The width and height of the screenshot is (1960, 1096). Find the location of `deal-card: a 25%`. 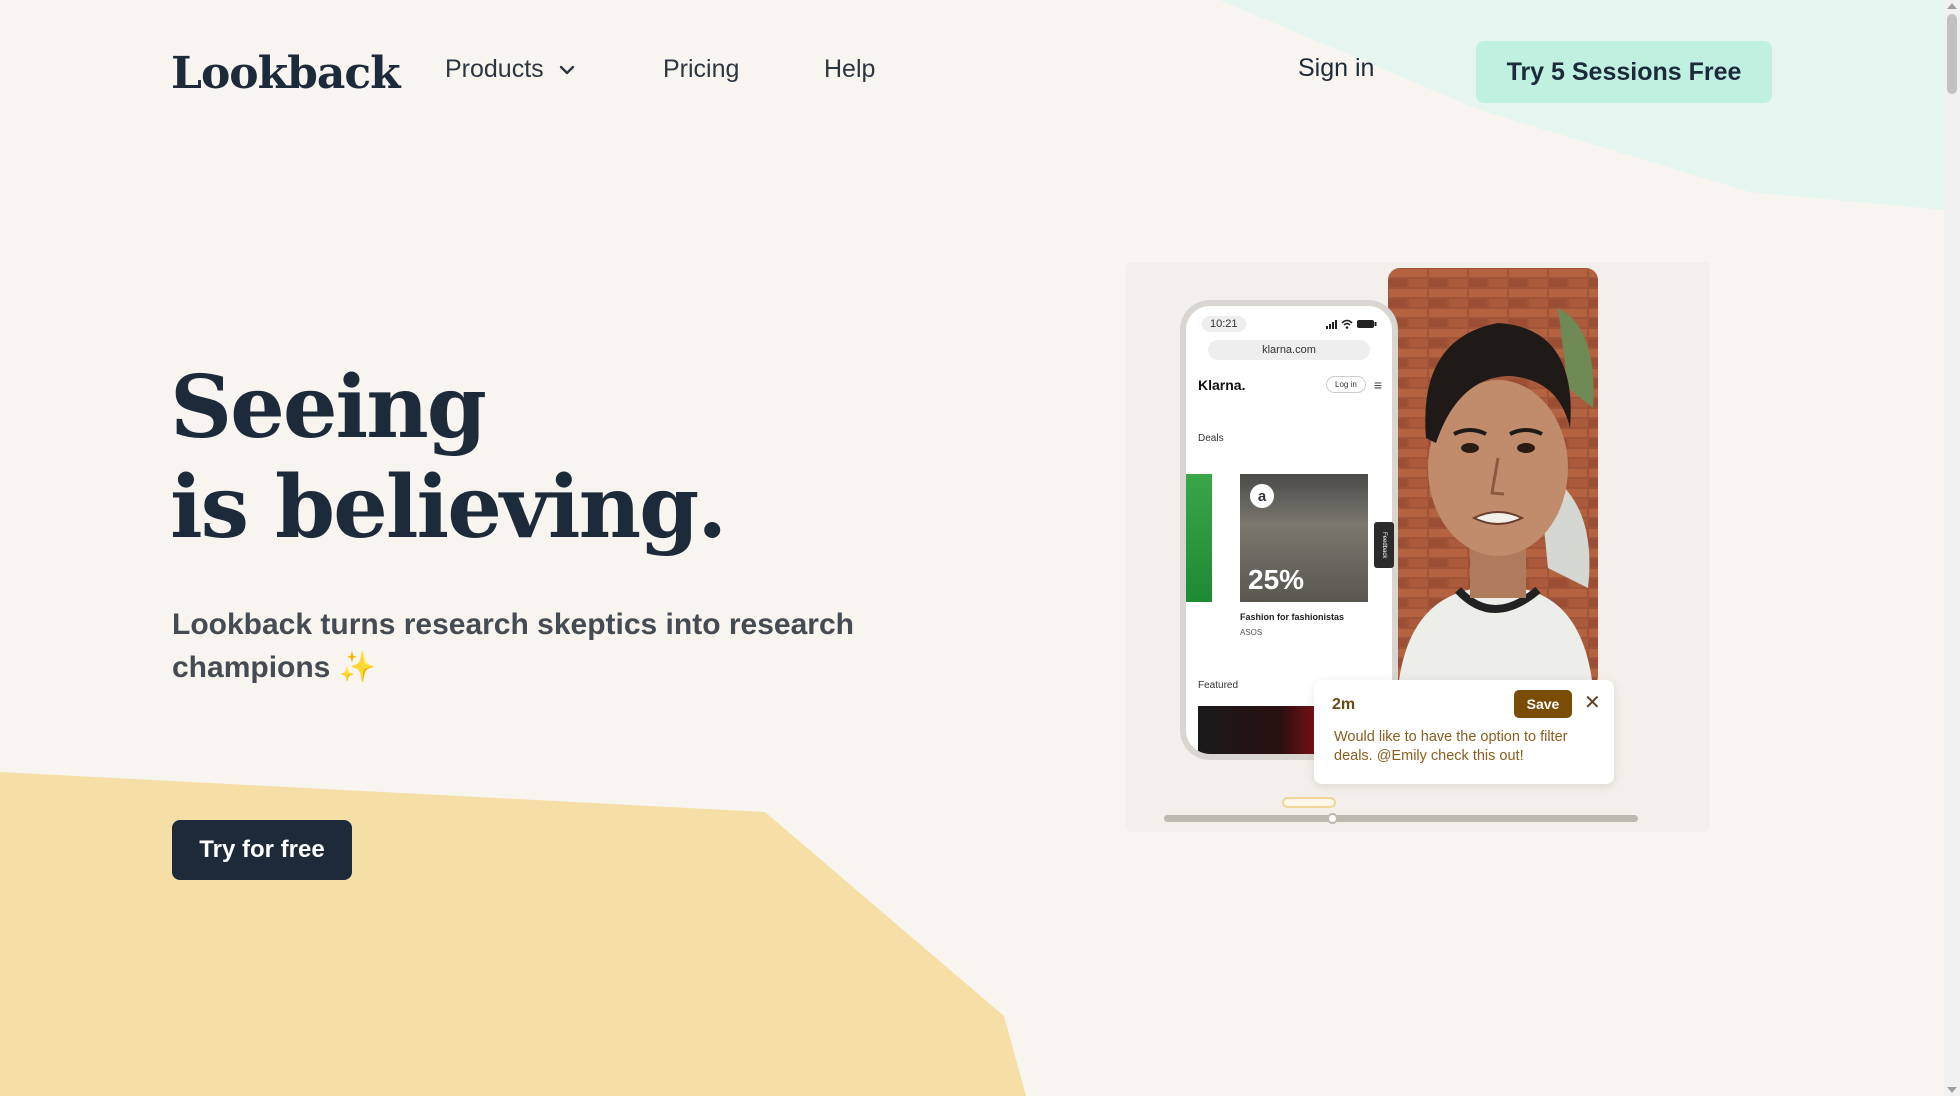

deal-card: a 25% is located at coordinates (1304, 538).